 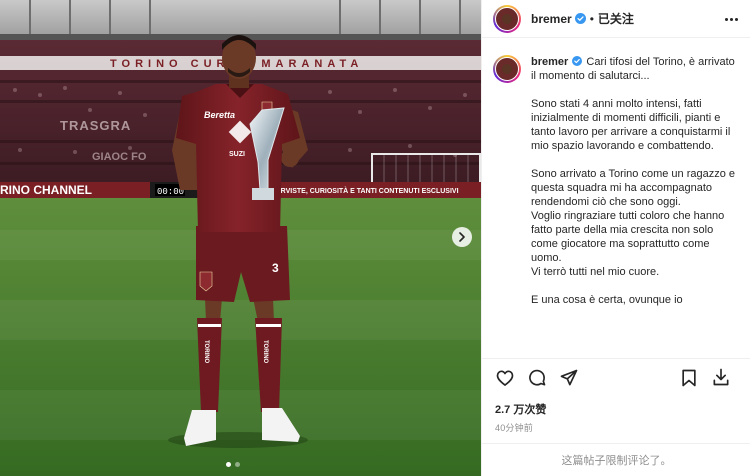 I want to click on share-icon, so click(x=569, y=378).